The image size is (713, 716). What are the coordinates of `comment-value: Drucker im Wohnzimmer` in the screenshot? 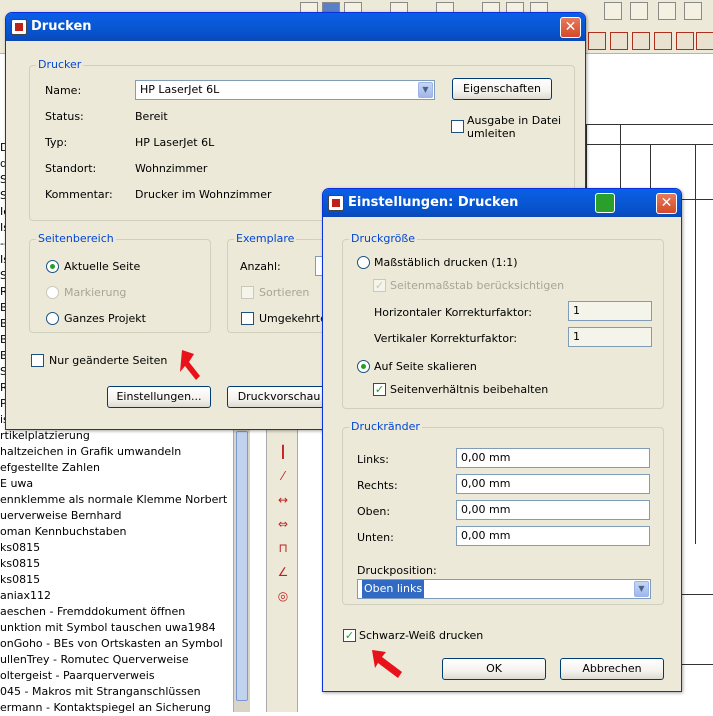 It's located at (203, 194).